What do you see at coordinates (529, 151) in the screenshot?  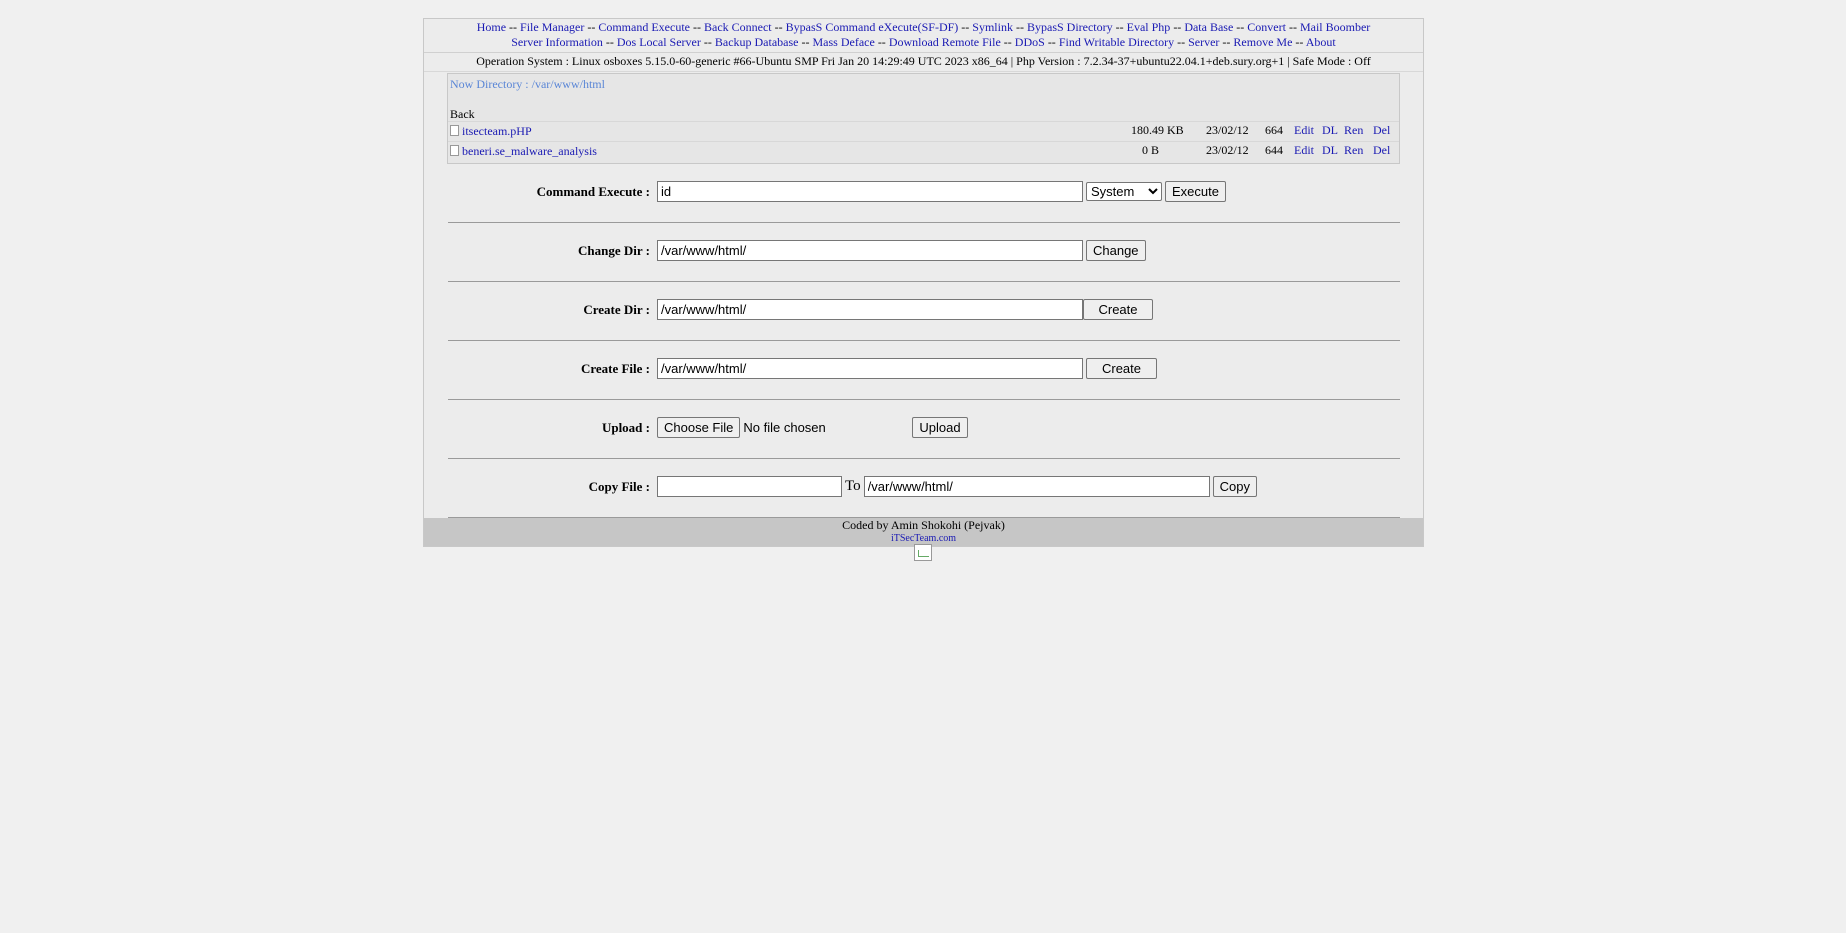 I see `file-name-link: beneri.se_malware_analysis` at bounding box center [529, 151].